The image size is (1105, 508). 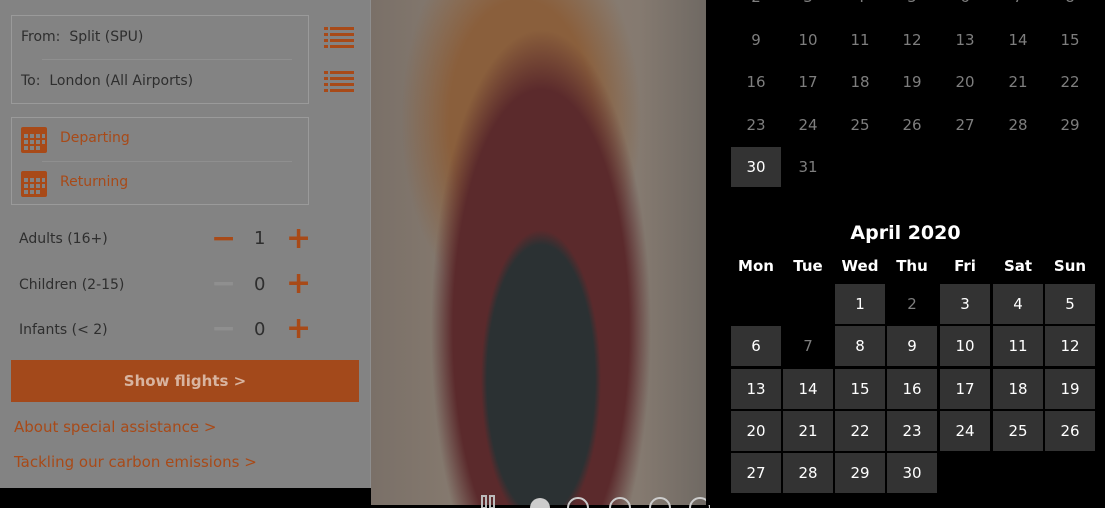 What do you see at coordinates (808, 430) in the screenshot?
I see `april-day-21: 21` at bounding box center [808, 430].